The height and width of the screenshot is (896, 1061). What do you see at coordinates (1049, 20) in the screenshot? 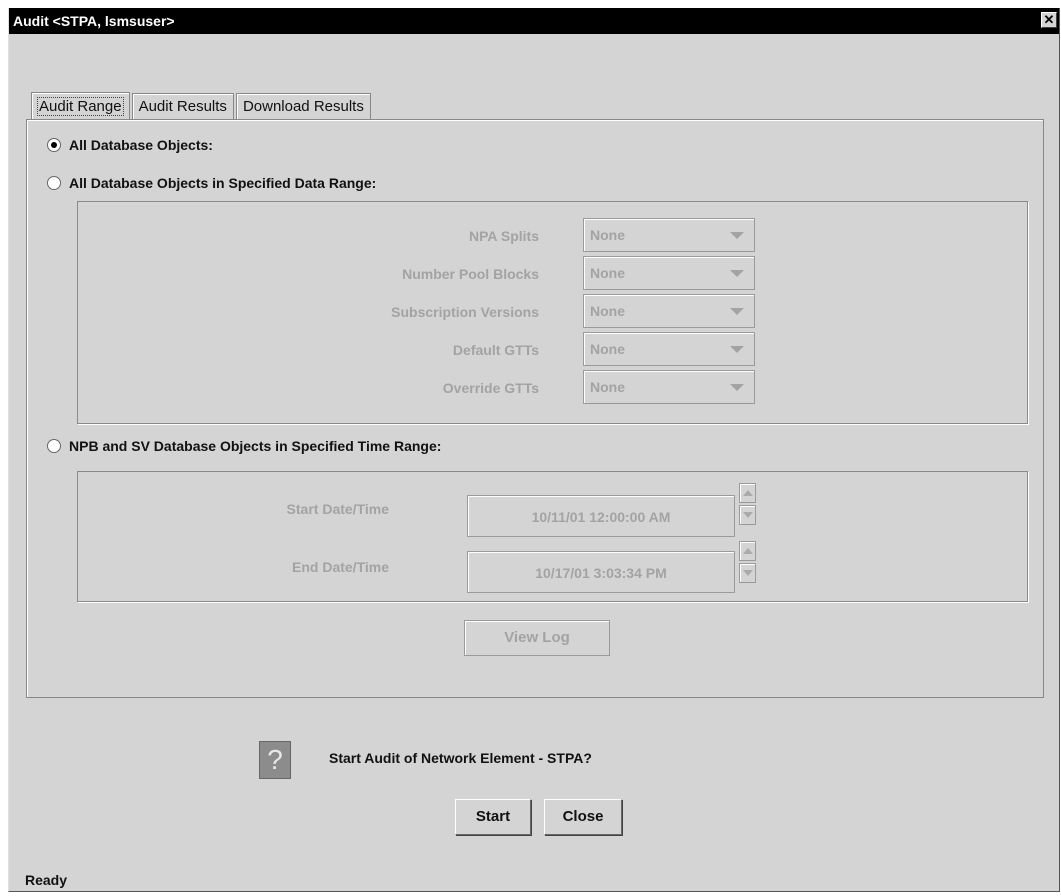
I see `close-window-icon: ✕` at bounding box center [1049, 20].